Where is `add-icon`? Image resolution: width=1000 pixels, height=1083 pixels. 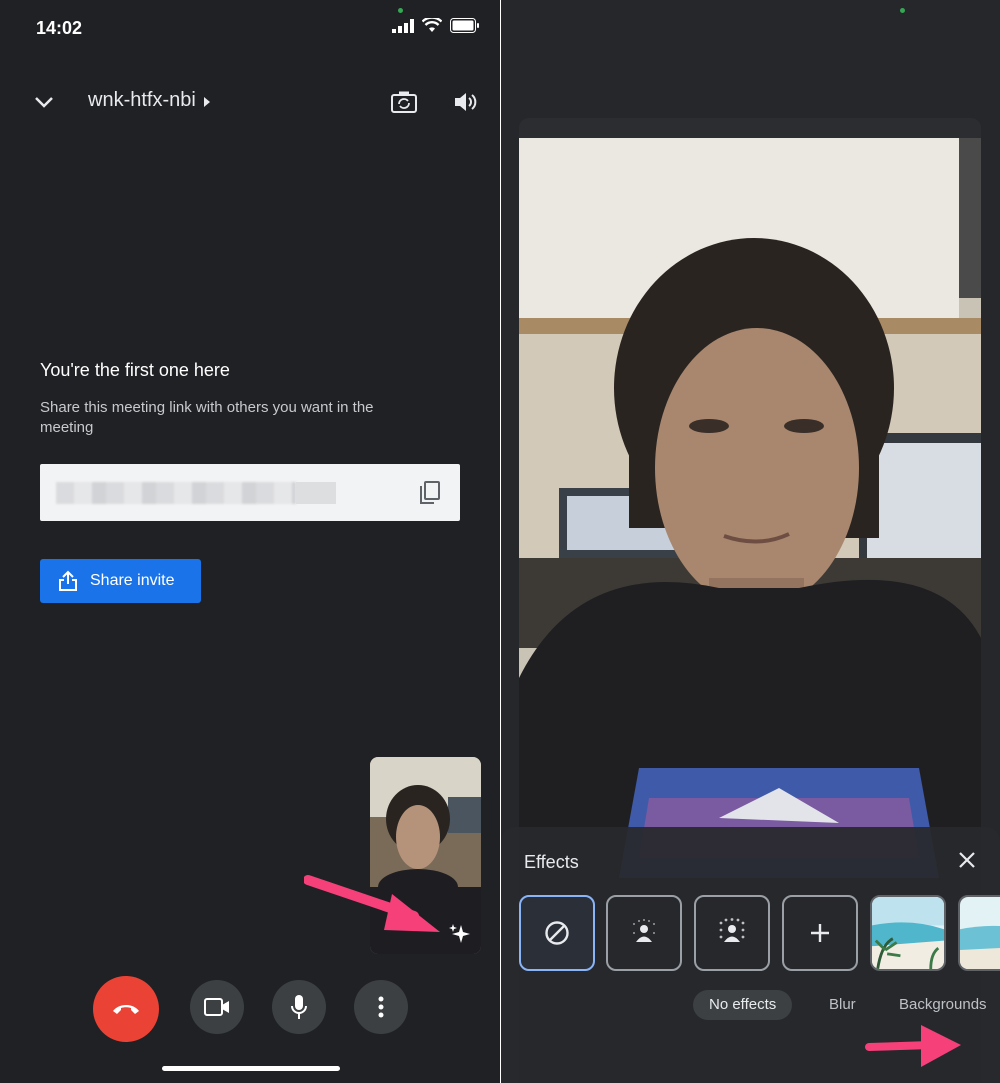 add-icon is located at coordinates (820, 933).